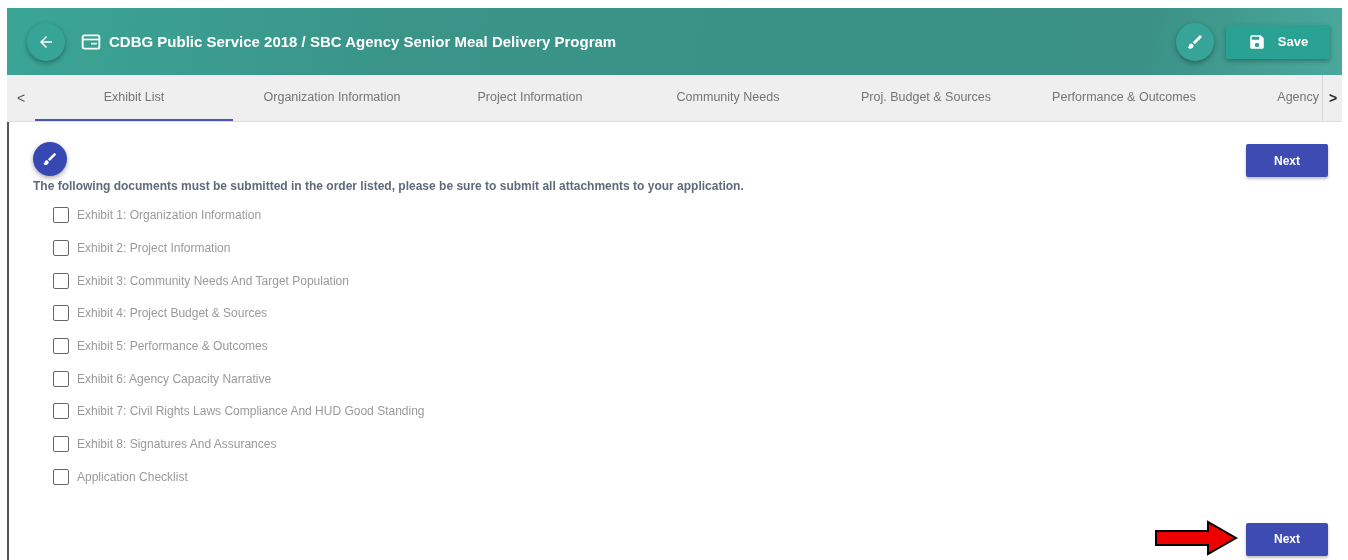  I want to click on exhibit-label: Exhibit 3: Community Needs And Target Population, so click(213, 280).